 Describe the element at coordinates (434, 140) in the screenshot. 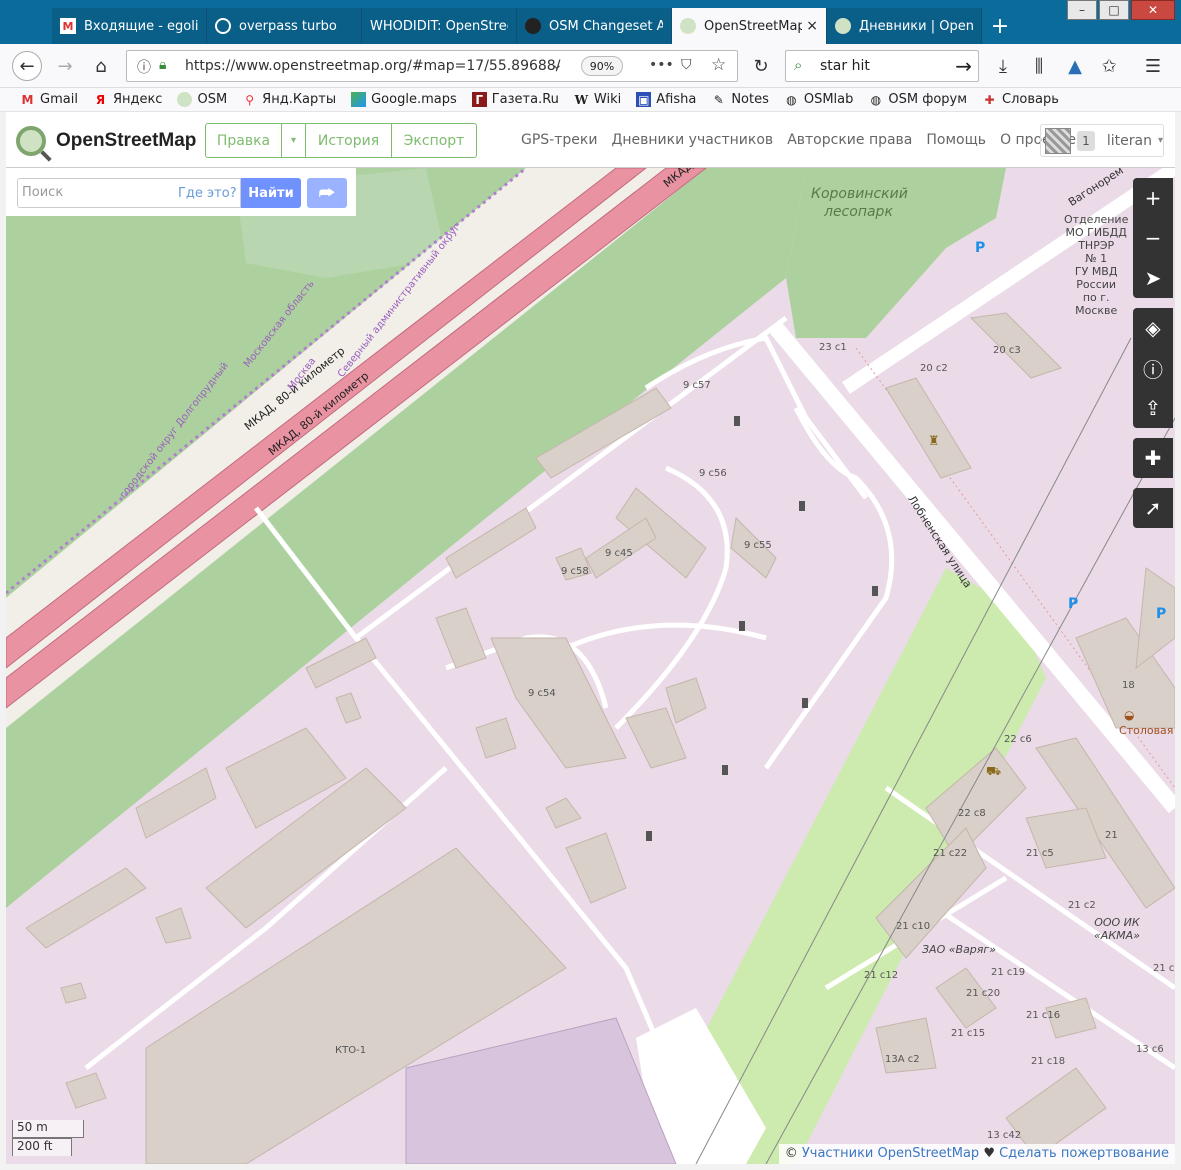

I see `export-button: Экспорт` at that location.